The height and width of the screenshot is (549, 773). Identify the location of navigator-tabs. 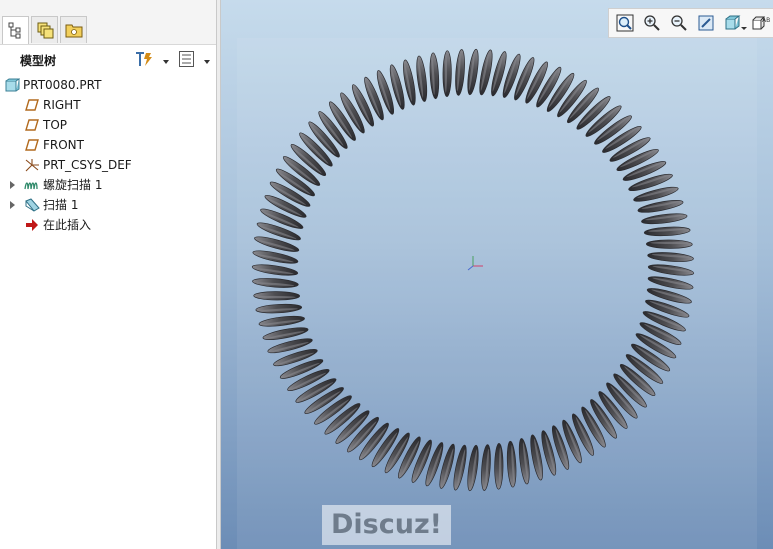
(108, 22).